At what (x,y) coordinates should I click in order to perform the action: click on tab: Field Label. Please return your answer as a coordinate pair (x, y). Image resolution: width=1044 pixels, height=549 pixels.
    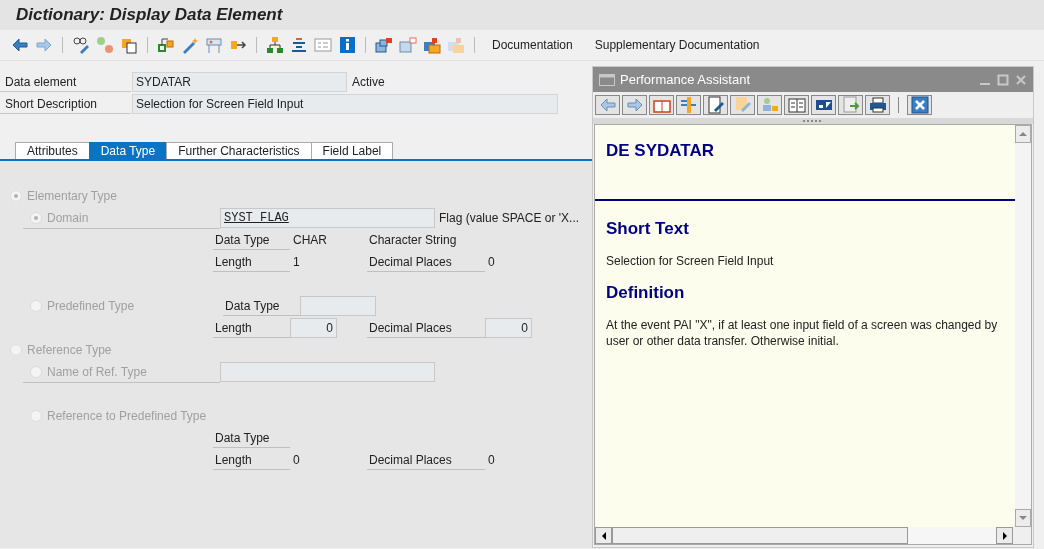
    Looking at the image, I should click on (352, 150).